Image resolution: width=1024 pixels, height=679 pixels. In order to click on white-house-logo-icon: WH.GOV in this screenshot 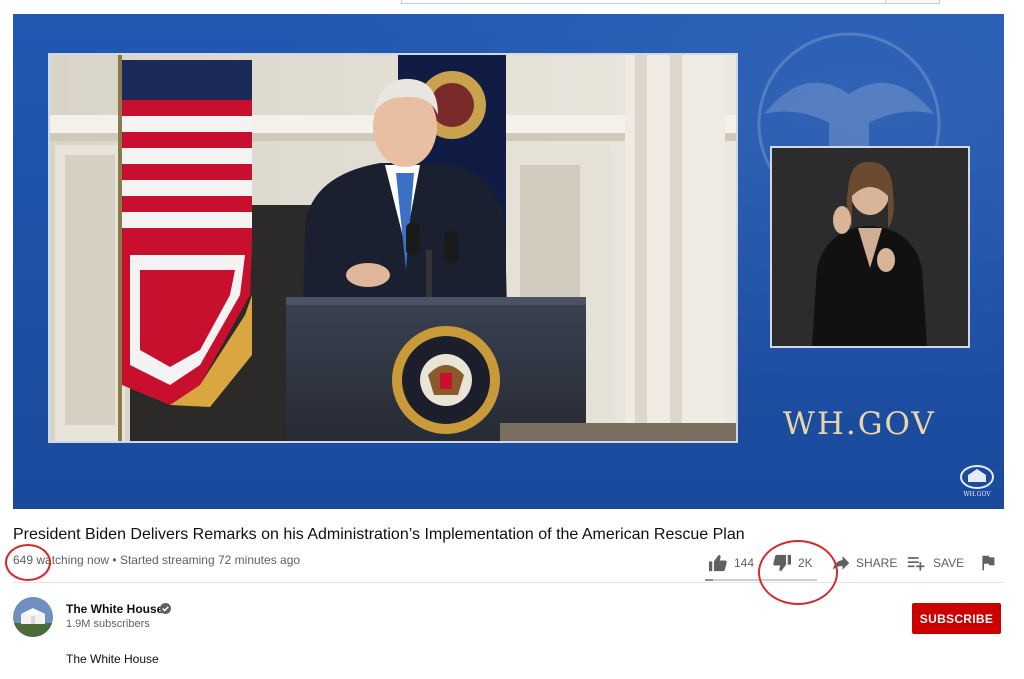, I will do `click(977, 481)`.